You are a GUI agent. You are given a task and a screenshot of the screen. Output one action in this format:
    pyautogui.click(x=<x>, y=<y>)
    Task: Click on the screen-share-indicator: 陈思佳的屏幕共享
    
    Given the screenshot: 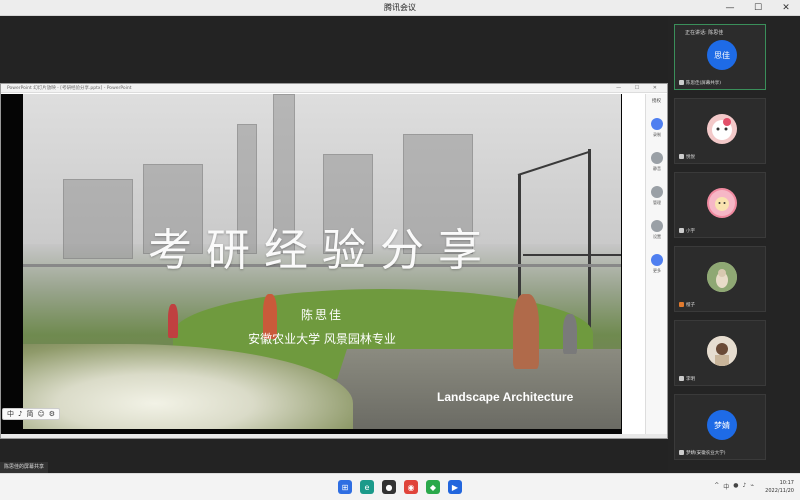 What is the action you would take?
    pyautogui.click(x=24, y=467)
    